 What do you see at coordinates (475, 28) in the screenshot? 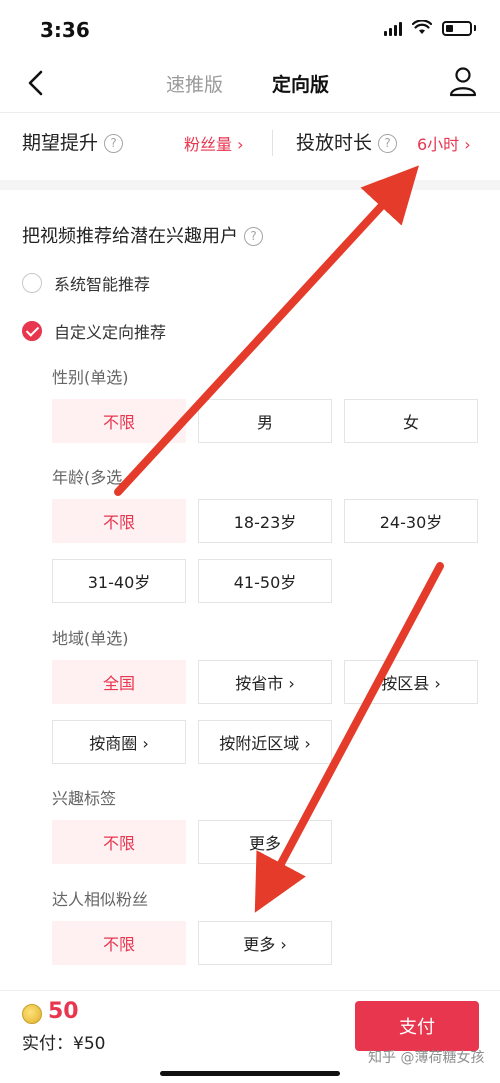
I see `battery-tip` at bounding box center [475, 28].